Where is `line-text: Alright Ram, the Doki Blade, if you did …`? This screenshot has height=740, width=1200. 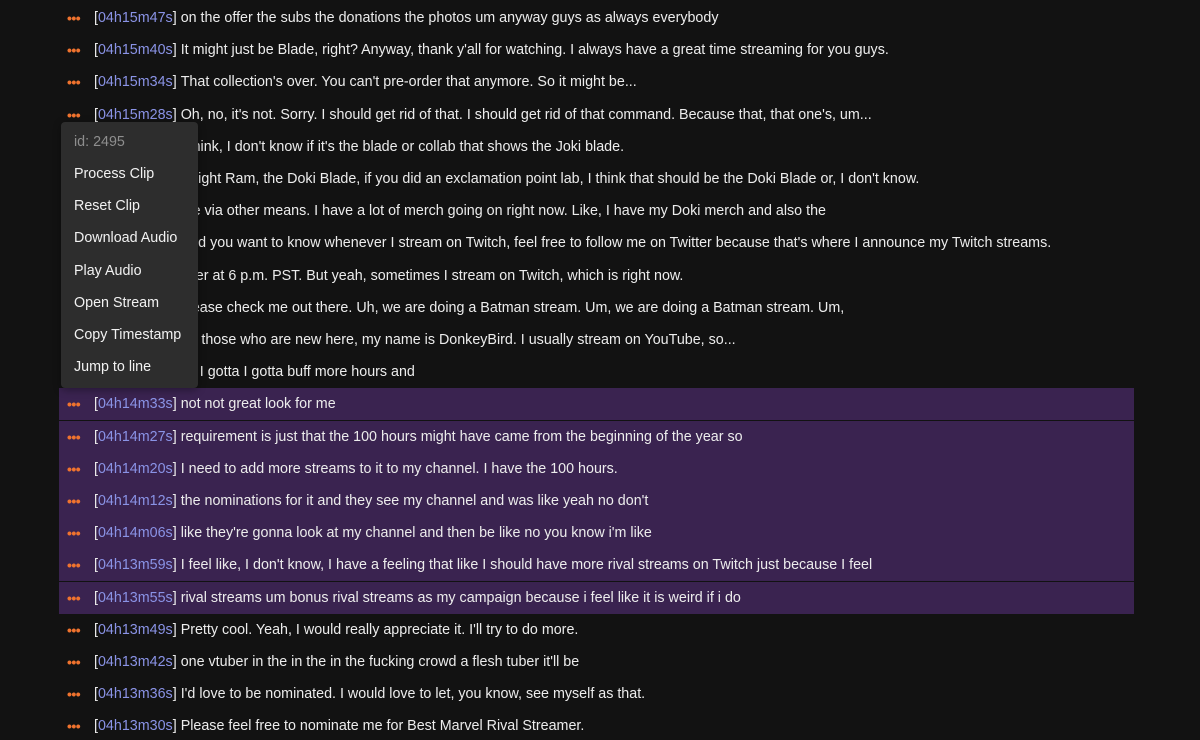 line-text: Alright Ram, the Doki Blade, if you did … is located at coordinates (550, 179).